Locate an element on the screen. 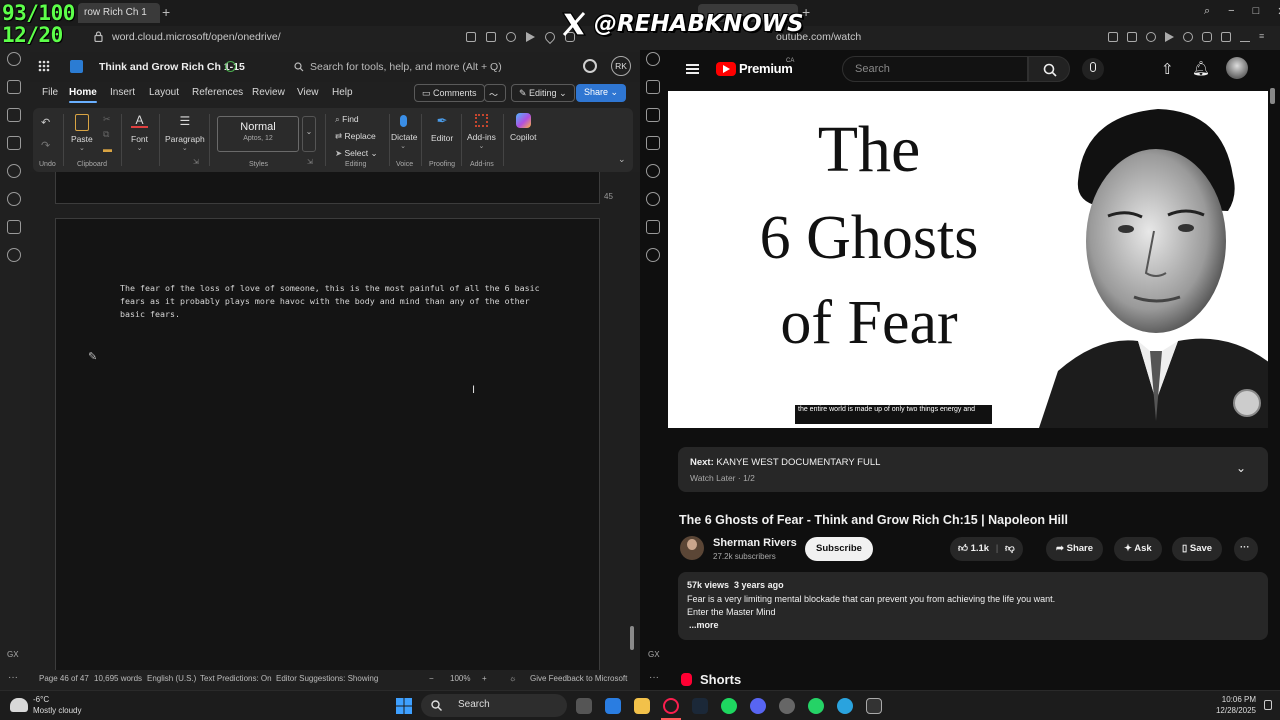 The image size is (1280, 720). telegram-icon is located at coordinates (845, 706).